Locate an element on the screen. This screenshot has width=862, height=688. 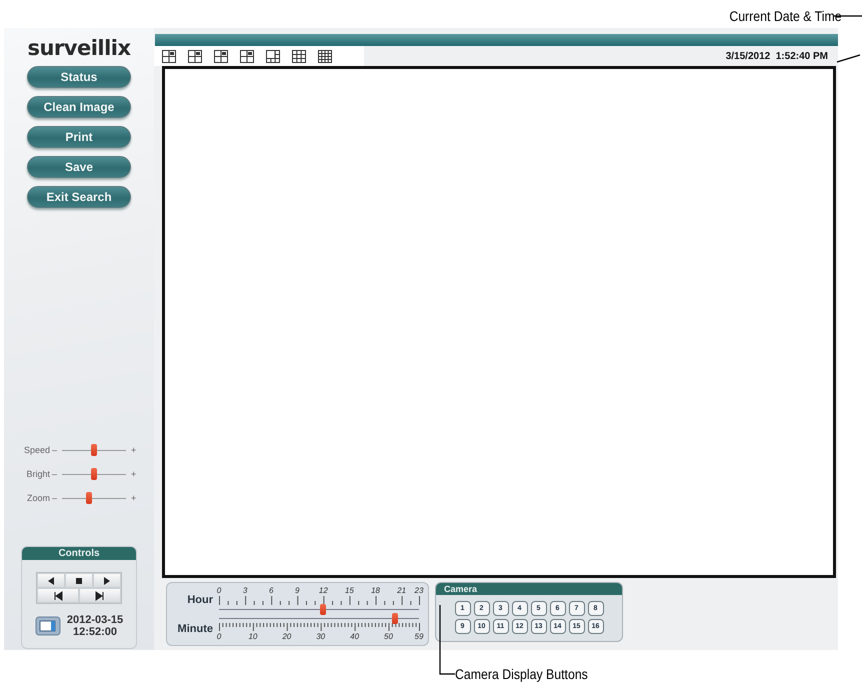
stop-button is located at coordinates (79, 580).